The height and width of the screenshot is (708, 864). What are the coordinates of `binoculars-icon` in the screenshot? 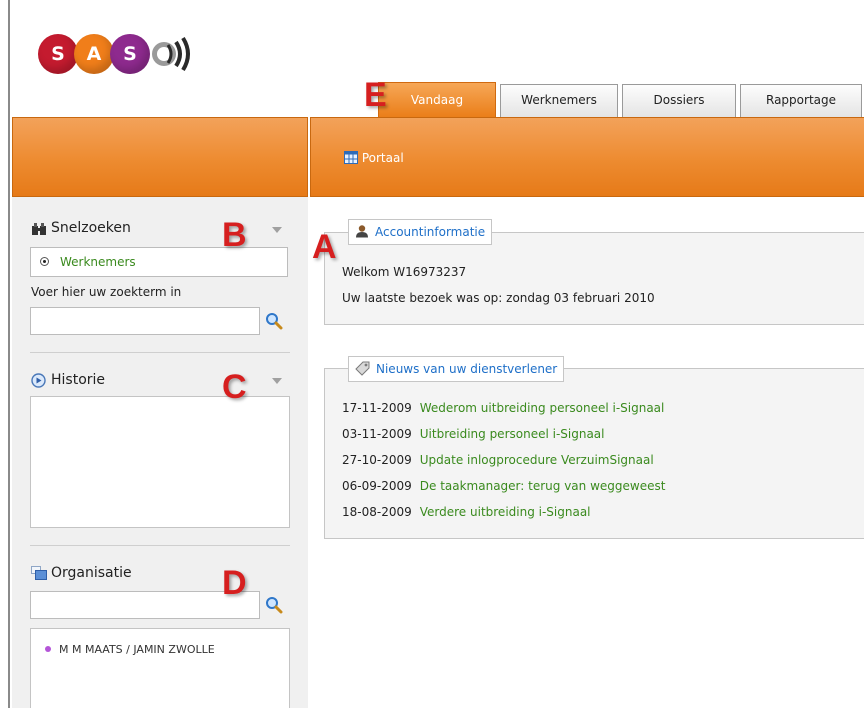 It's located at (39, 229).